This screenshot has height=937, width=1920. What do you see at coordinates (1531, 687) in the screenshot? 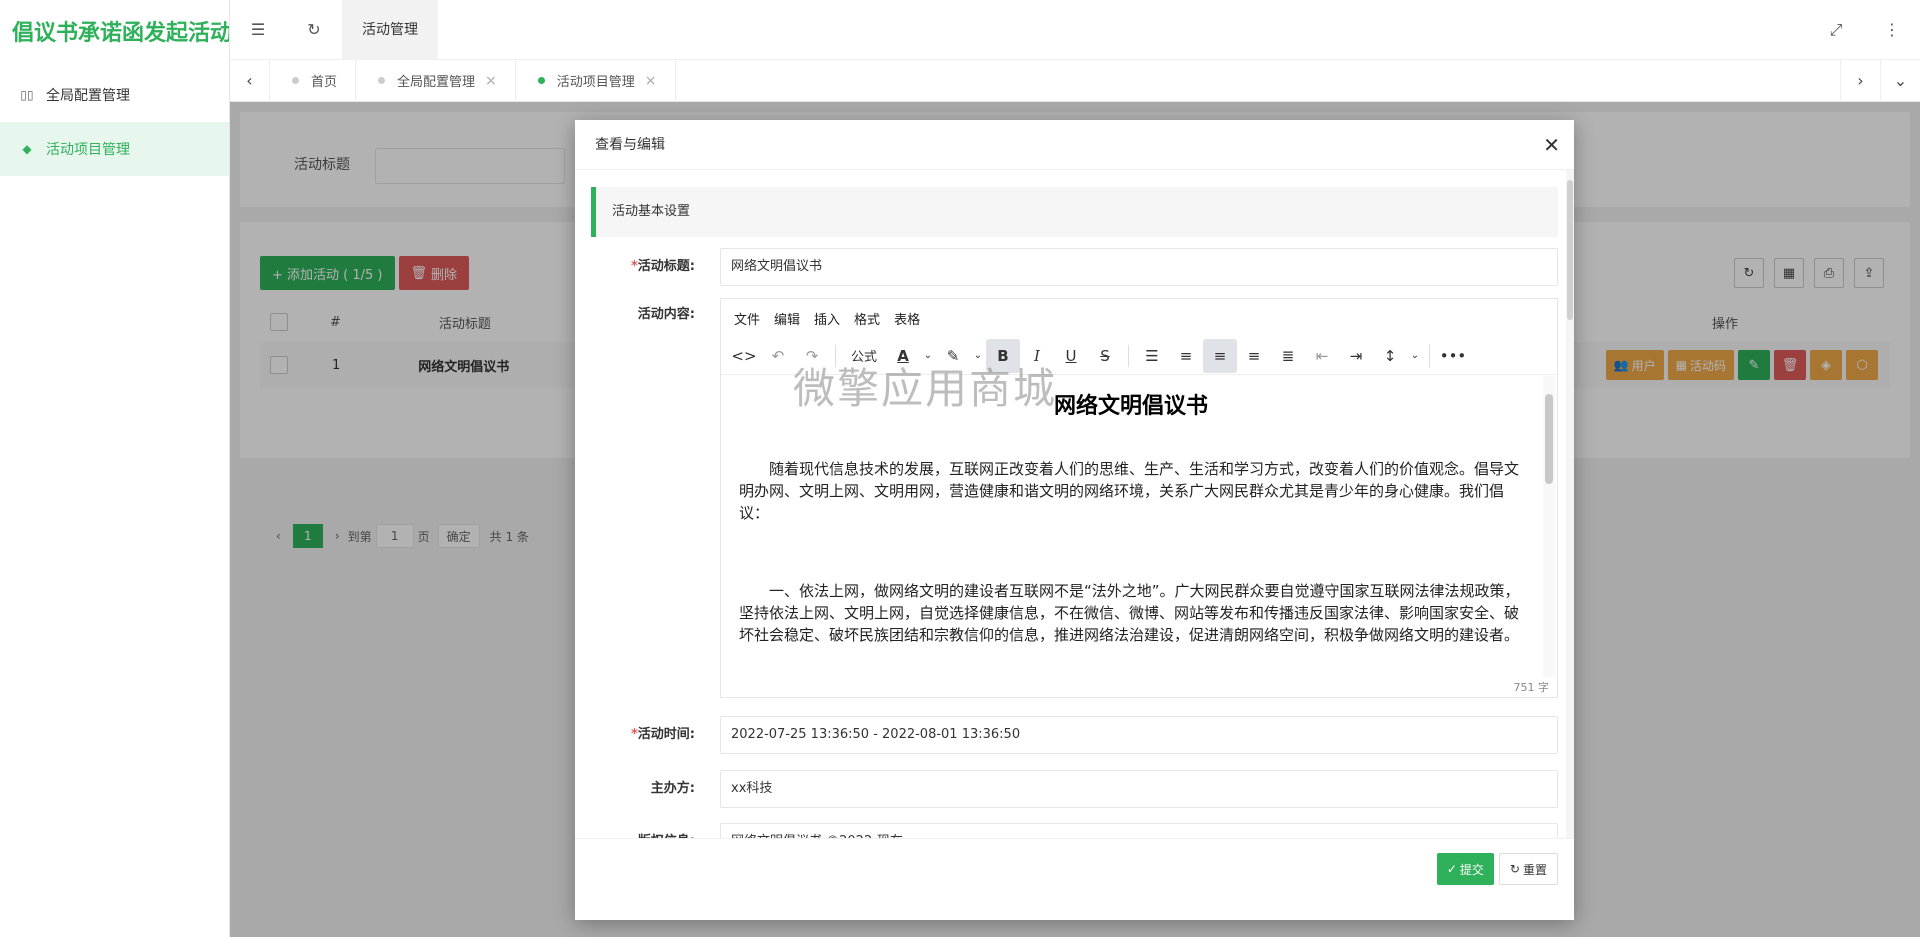
I see `word-count: 751 字` at bounding box center [1531, 687].